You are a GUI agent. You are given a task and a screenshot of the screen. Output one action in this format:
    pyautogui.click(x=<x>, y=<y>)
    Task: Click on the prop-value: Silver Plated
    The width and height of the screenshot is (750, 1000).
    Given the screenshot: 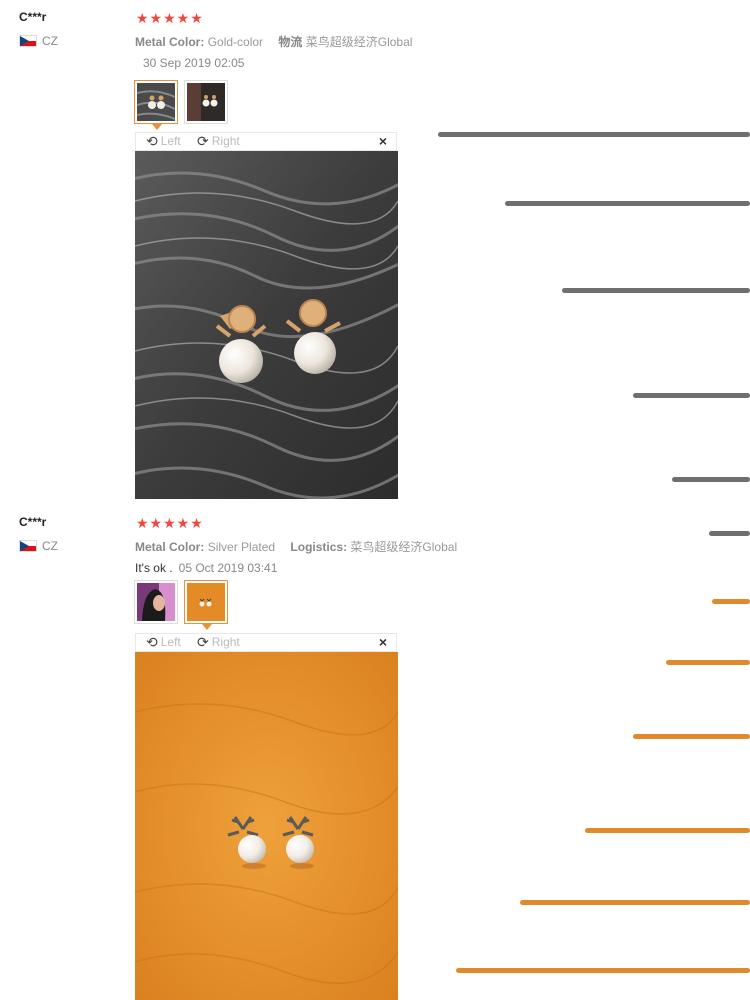 What is the action you would take?
    pyautogui.click(x=241, y=547)
    